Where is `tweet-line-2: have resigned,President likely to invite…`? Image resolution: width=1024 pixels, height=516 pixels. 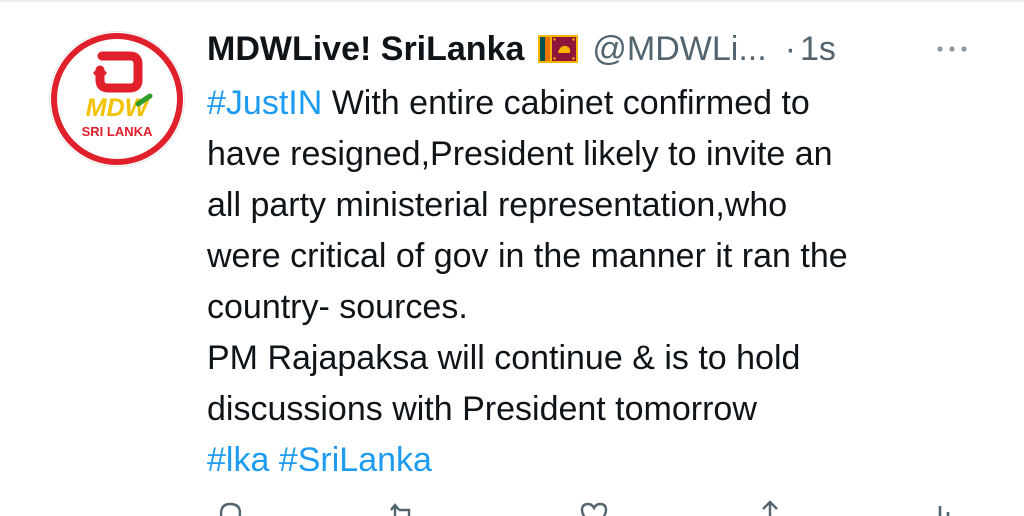
tweet-line-2: have resigned,President likely to invite… is located at coordinates (520, 154).